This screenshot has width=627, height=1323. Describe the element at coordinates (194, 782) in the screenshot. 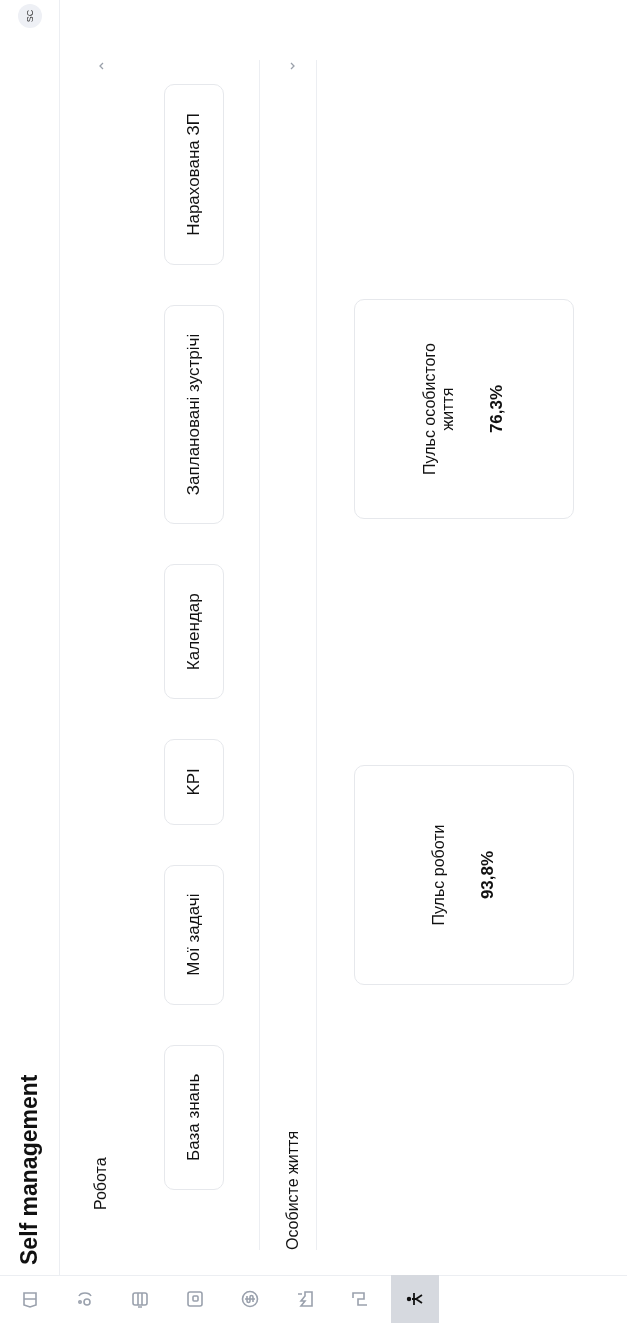

I see `shortcut-button: KPI` at that location.